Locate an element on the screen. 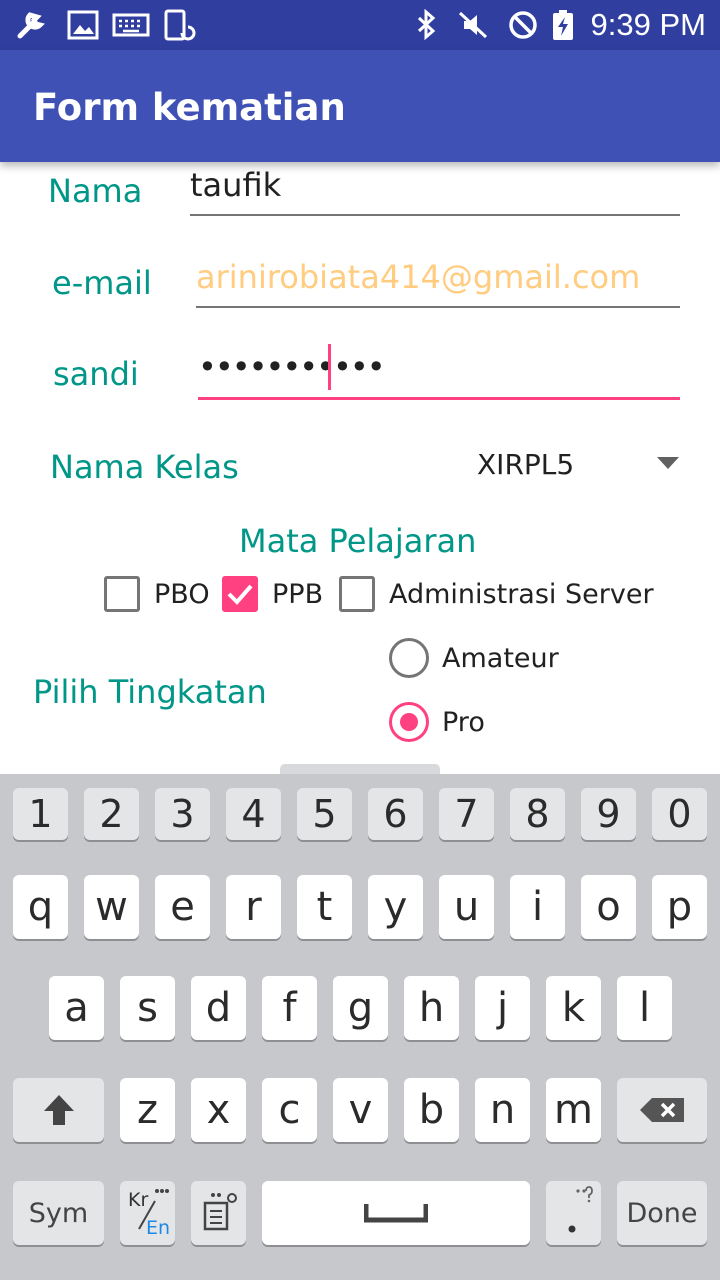  tingkatan-label: Pilih Tingkatan is located at coordinates (150, 692).